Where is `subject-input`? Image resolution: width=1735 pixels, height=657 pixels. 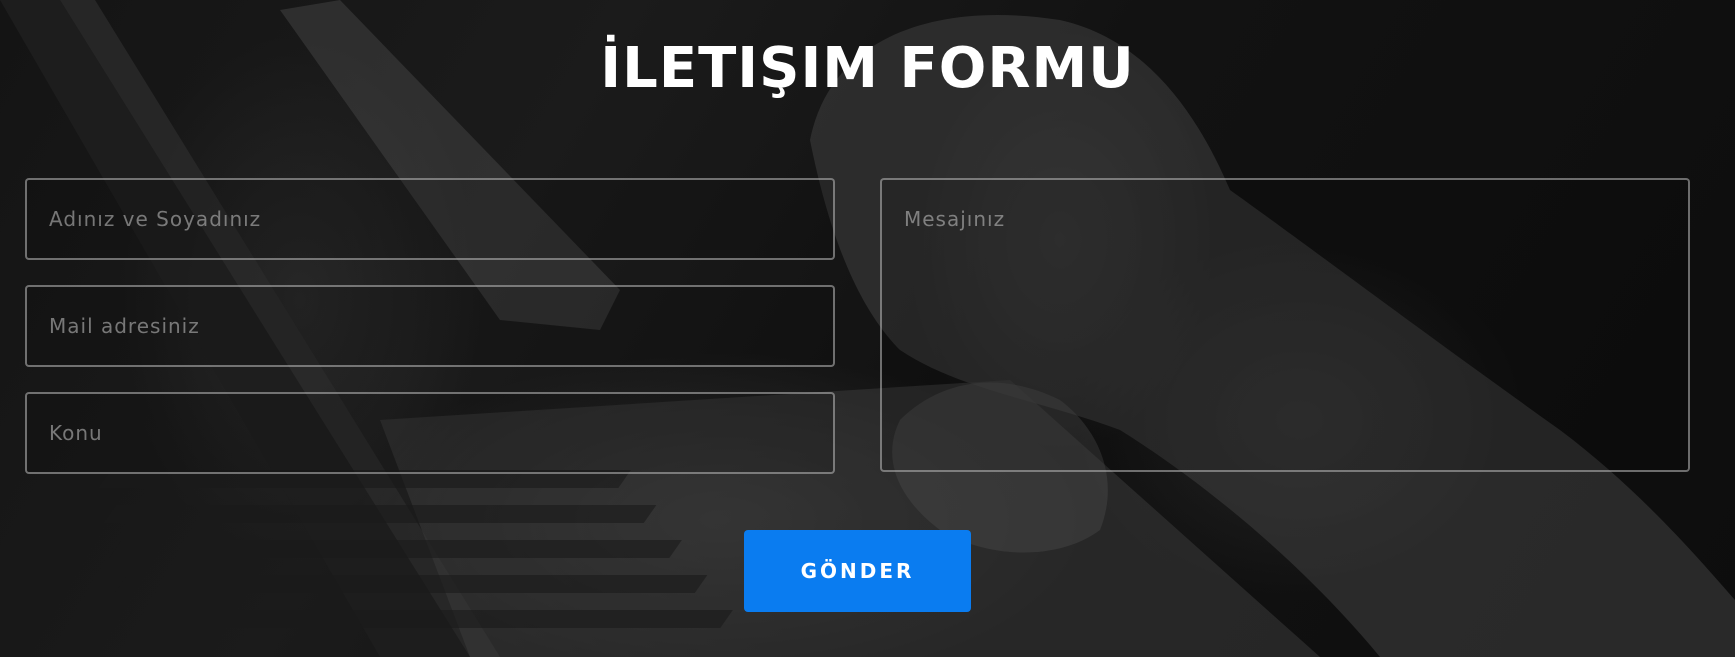
subject-input is located at coordinates (430, 433).